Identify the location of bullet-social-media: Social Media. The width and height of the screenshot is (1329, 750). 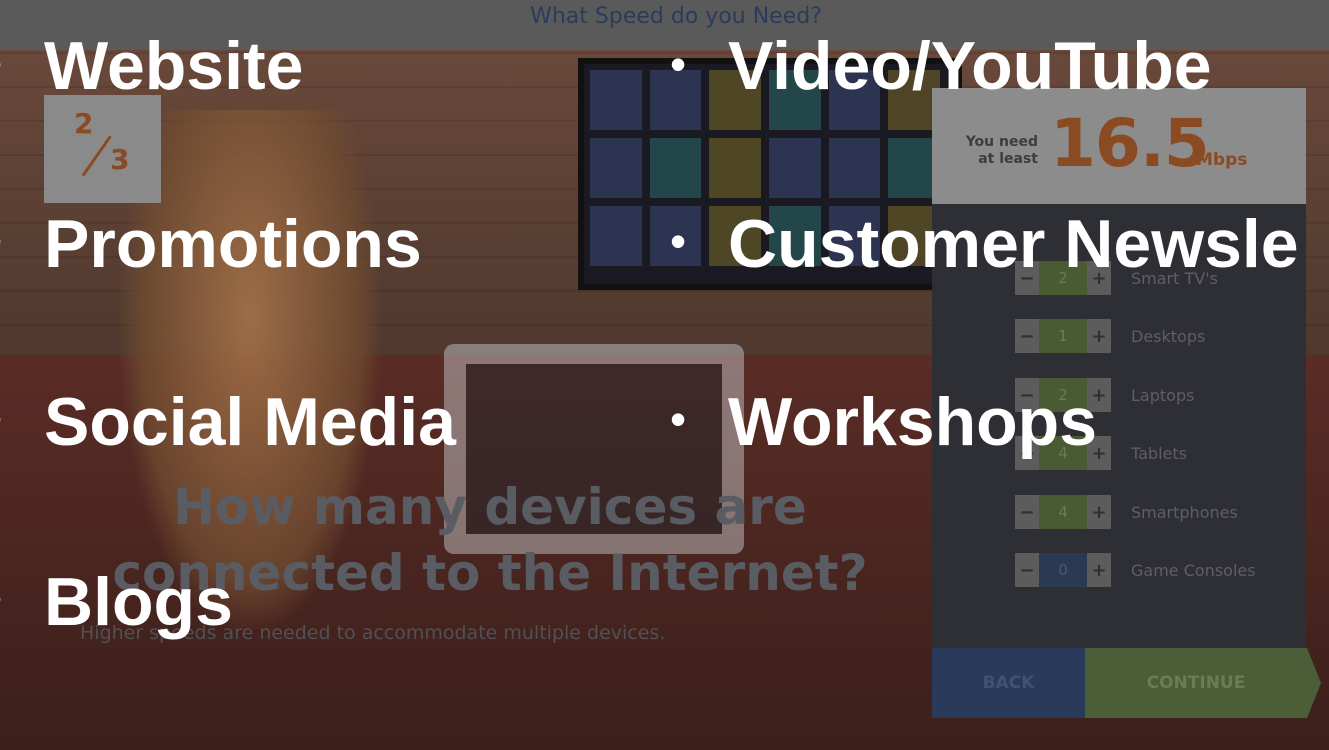
(250, 422).